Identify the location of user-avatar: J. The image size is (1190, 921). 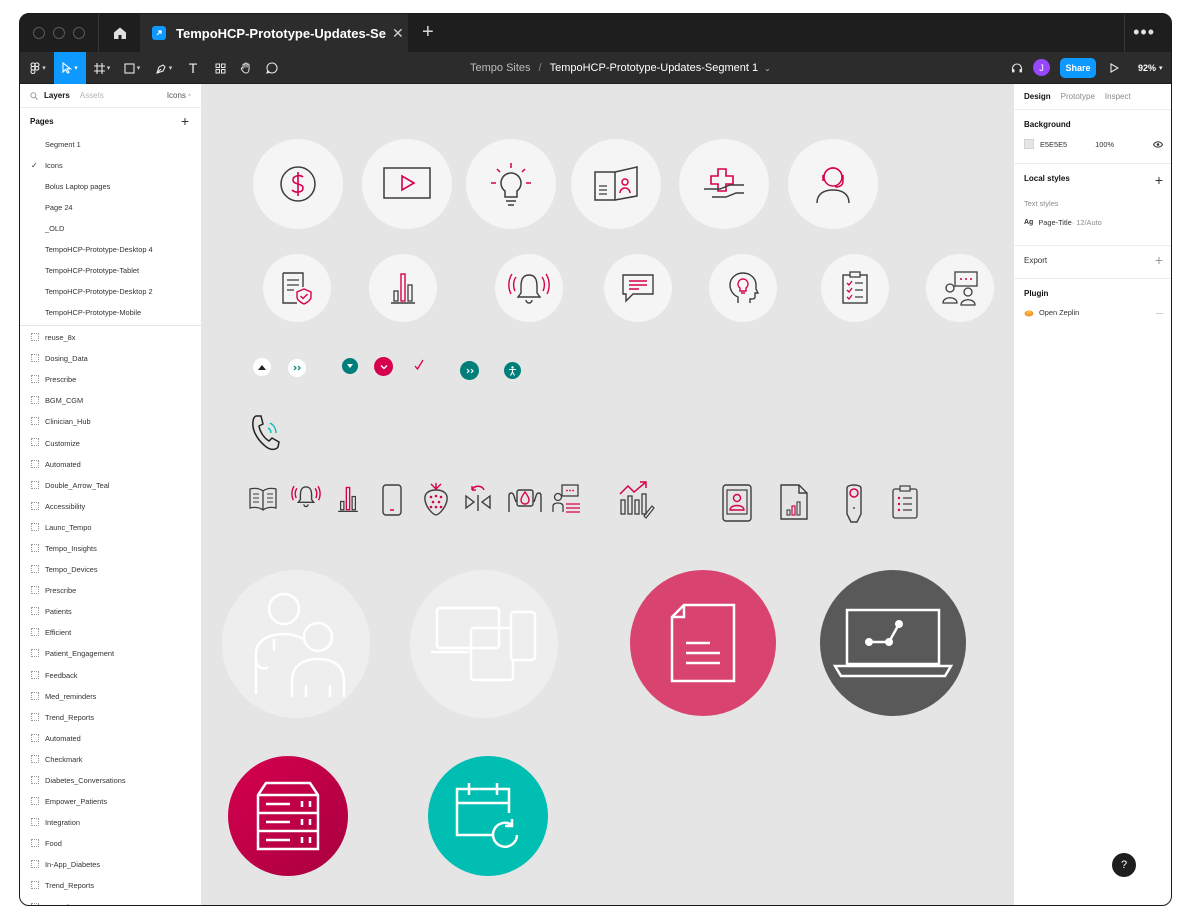
(1041, 67).